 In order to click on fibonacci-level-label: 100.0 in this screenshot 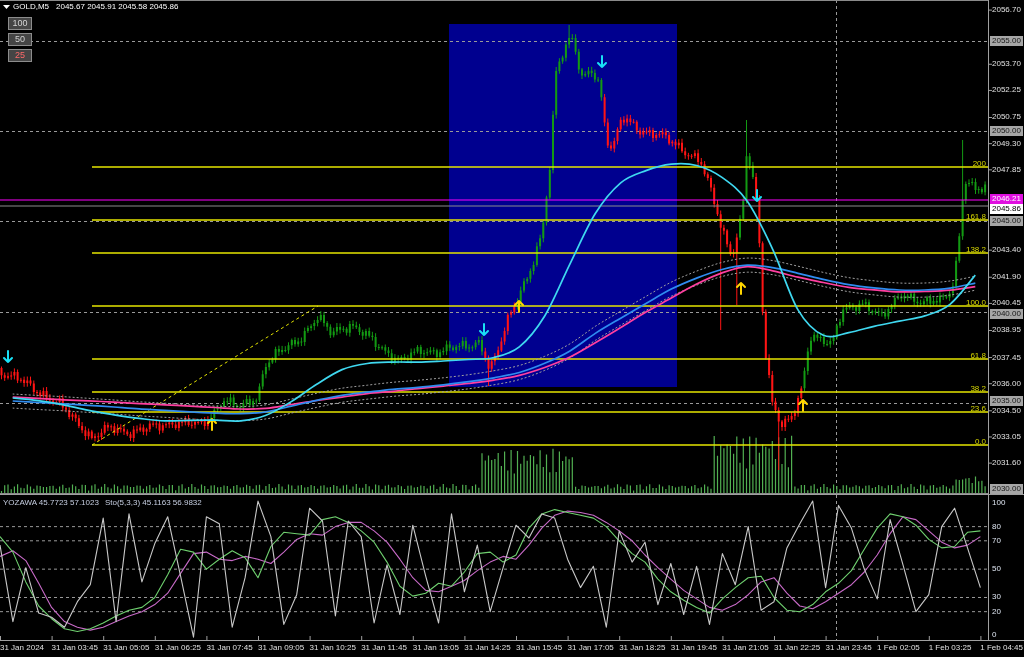, I will do `click(975, 302)`.